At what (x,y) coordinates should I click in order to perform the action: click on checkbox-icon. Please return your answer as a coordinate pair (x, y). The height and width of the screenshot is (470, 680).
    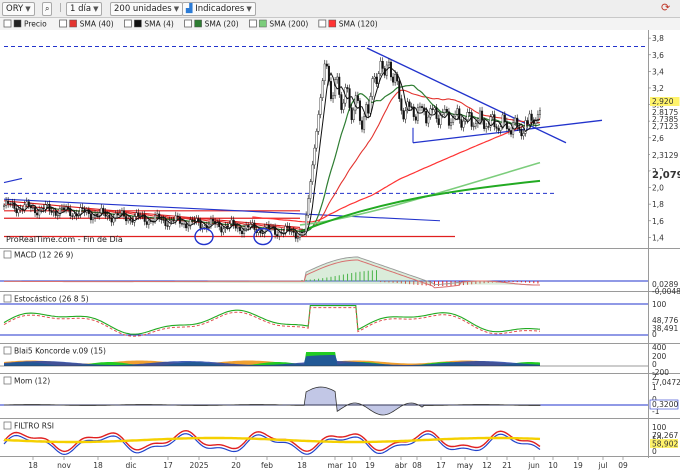
    Looking at the image, I should click on (188, 23).